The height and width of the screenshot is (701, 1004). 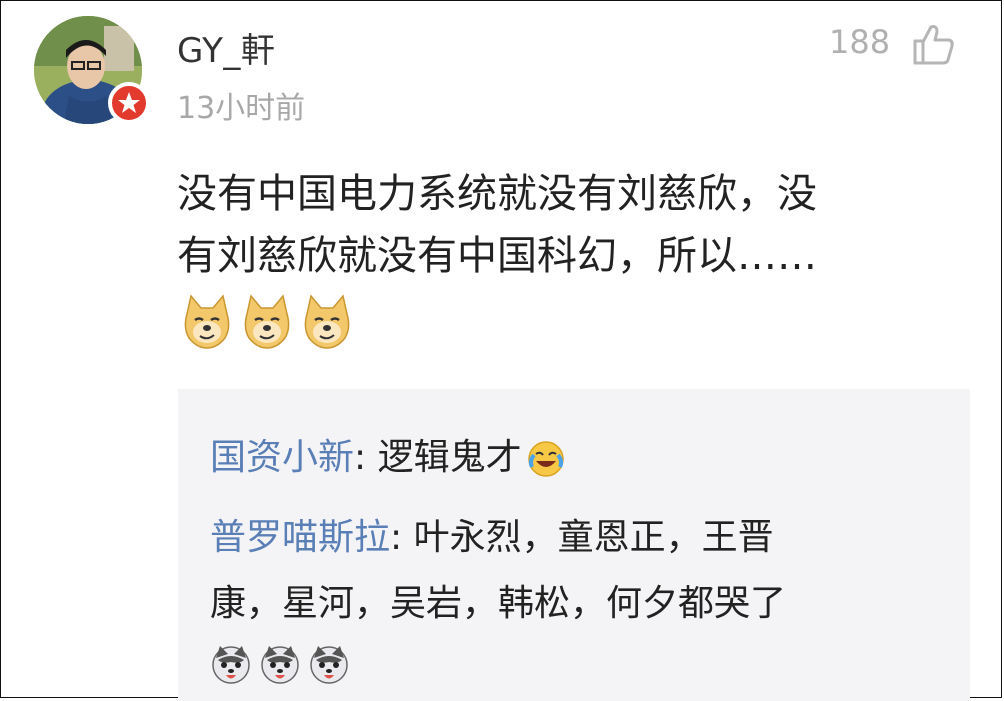 What do you see at coordinates (241, 108) in the screenshot?
I see `timestamp: 13小时前` at bounding box center [241, 108].